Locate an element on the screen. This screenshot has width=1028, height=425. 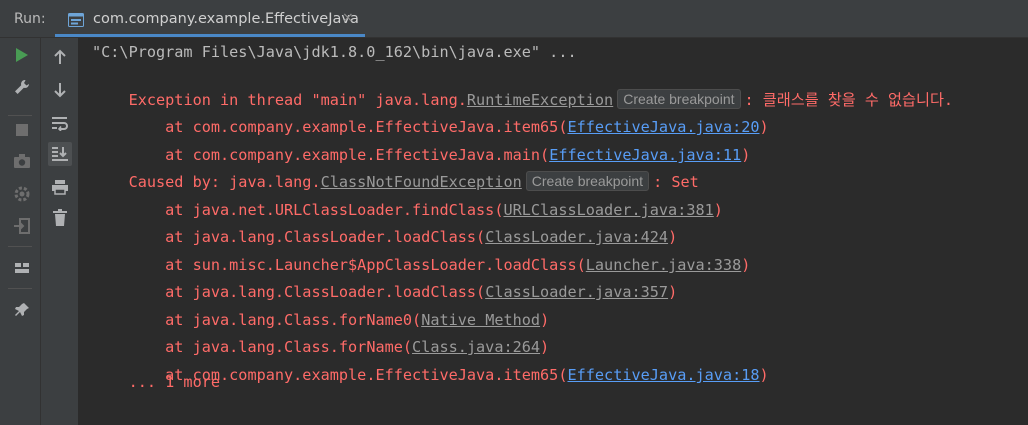
console-tab-icon is located at coordinates (76, 19).